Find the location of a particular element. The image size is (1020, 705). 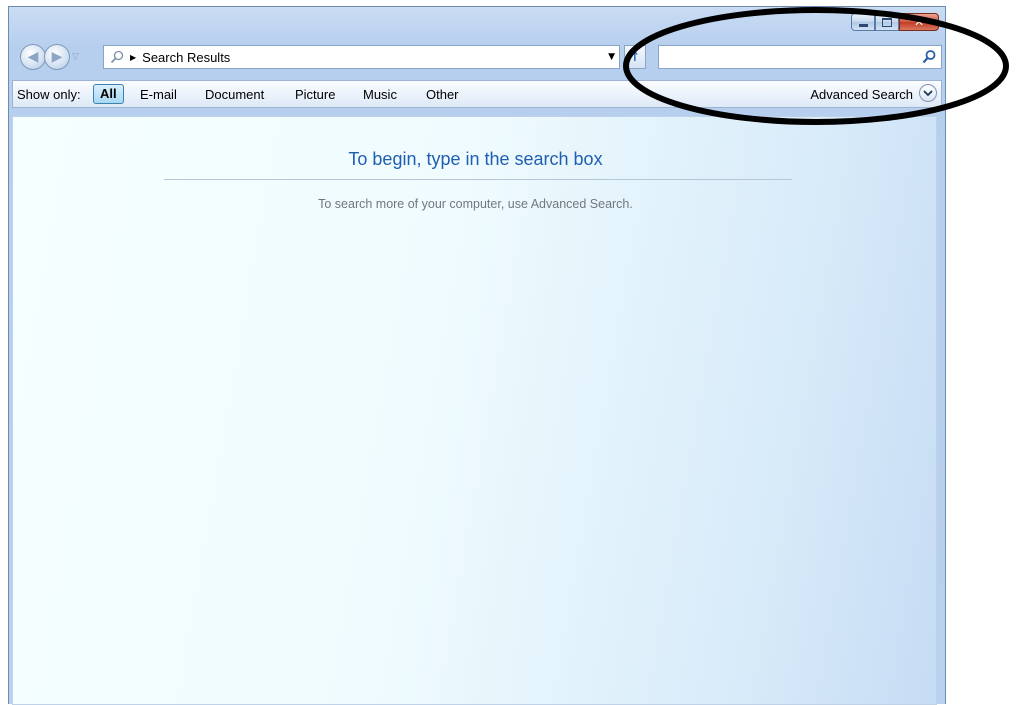

breadcrumb-search-results: Search Results is located at coordinates (186, 57).